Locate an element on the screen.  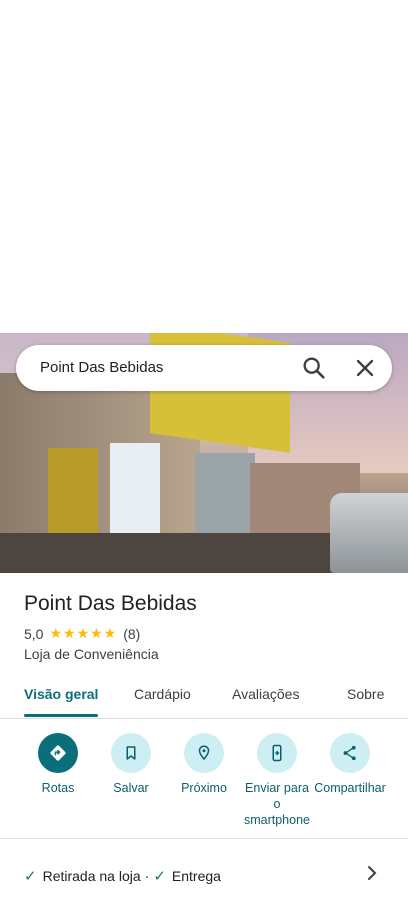
tab-bar: Visão geral Cardápio Avaliações Sobre is located at coordinates (204, 699).